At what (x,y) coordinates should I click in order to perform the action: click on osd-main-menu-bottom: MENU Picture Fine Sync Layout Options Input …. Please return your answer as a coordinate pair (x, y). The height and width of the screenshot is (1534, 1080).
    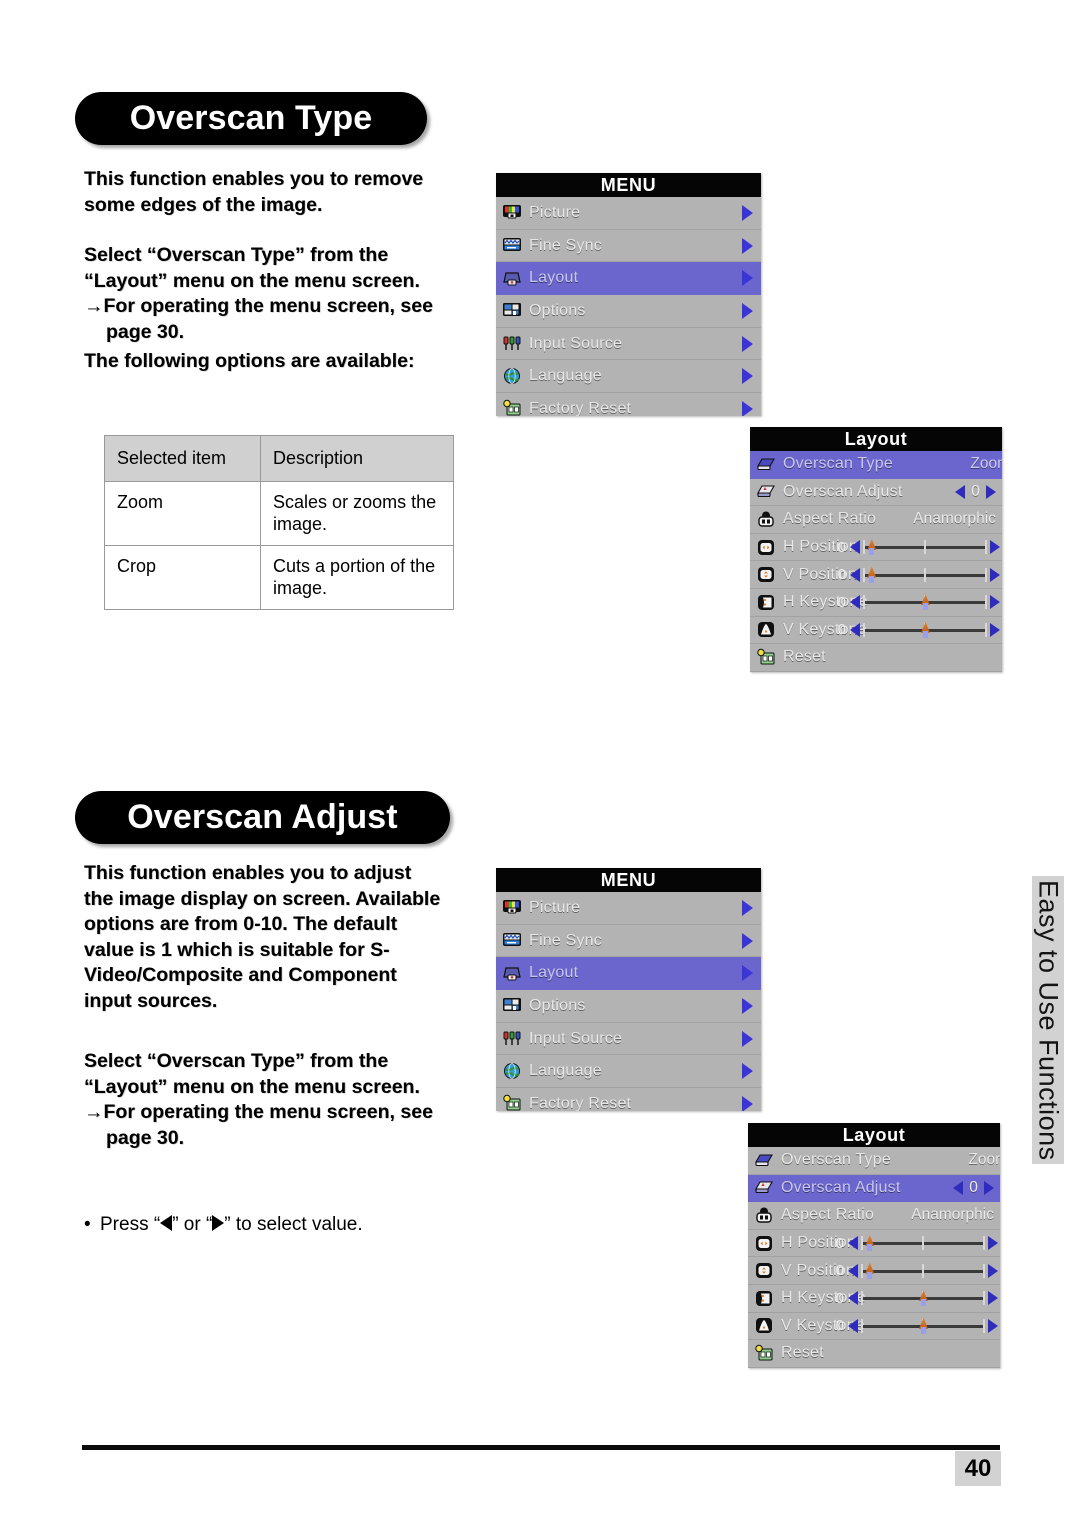
    Looking at the image, I should click on (628, 989).